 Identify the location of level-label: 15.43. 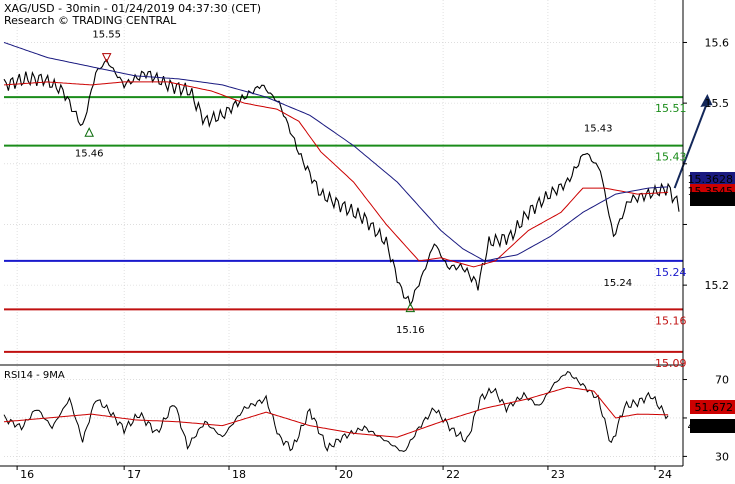
(671, 157).